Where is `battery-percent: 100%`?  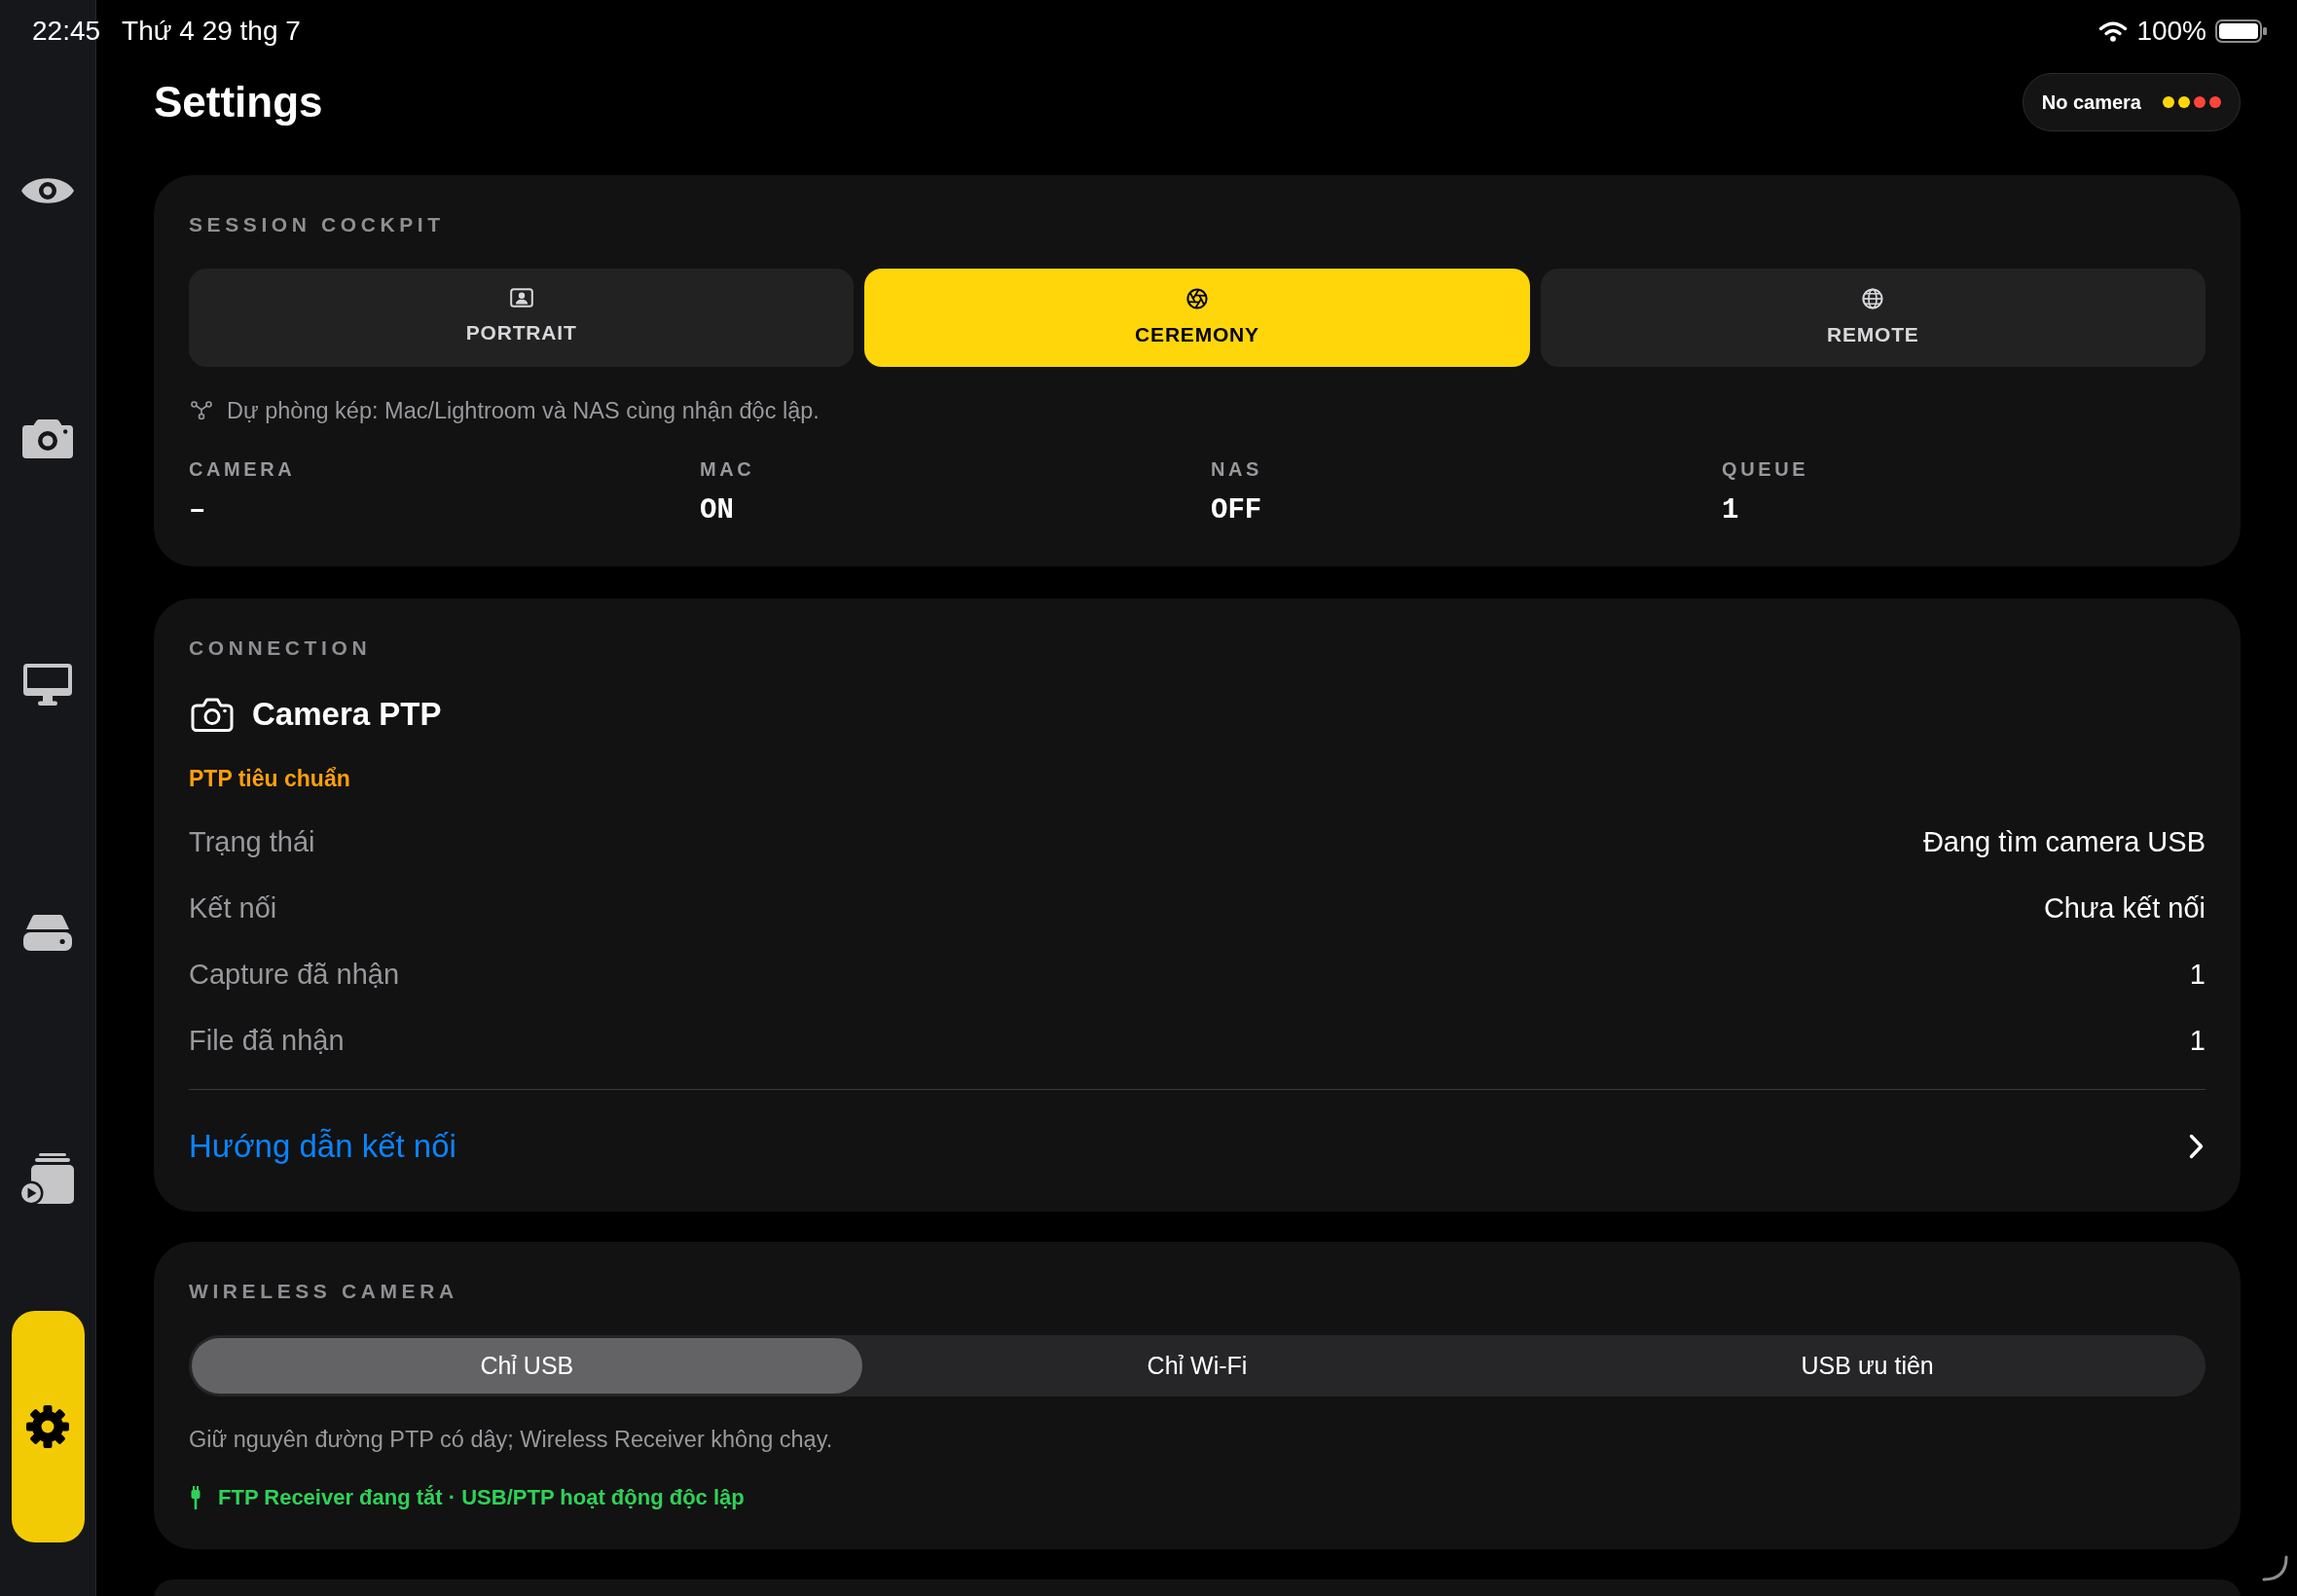 battery-percent: 100% is located at coordinates (2171, 32).